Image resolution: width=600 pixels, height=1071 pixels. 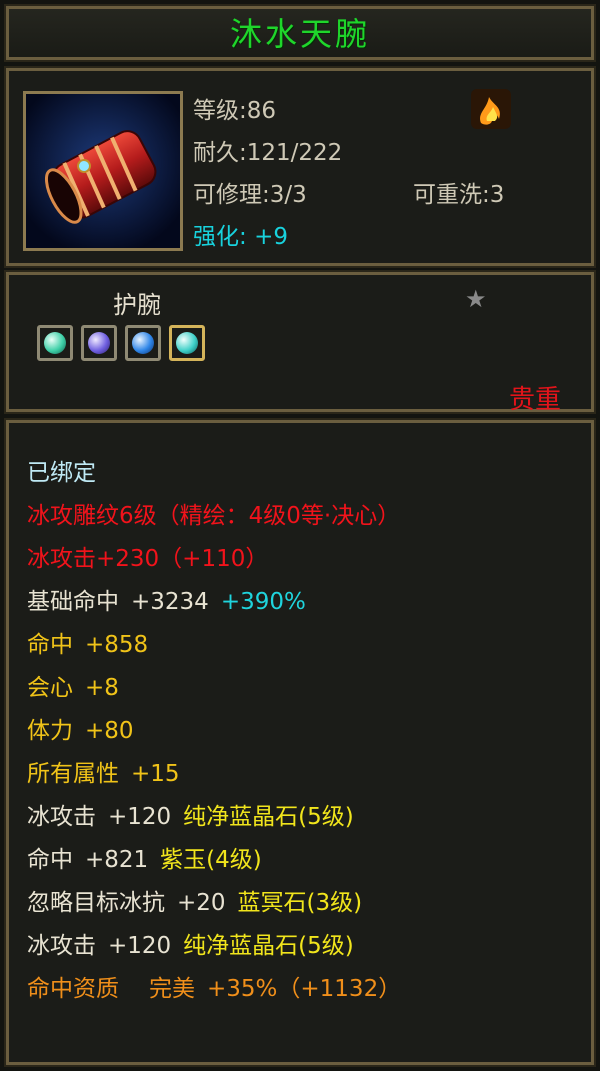 I want to click on base-hit-value: +3234, so click(x=170, y=602).